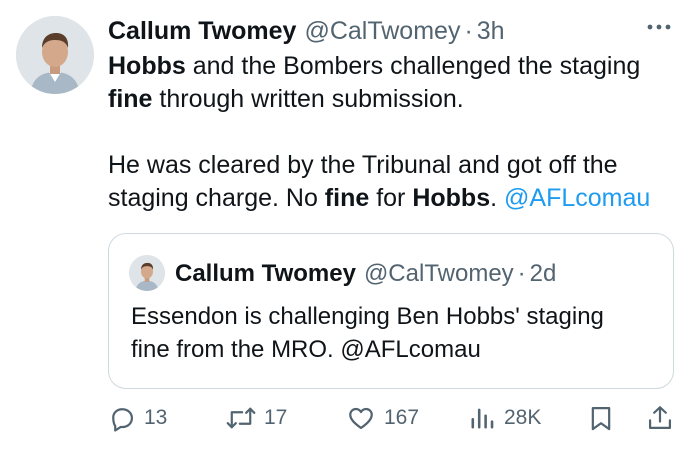 The height and width of the screenshot is (452, 690). Describe the element at coordinates (402, 417) in the screenshot. I see `like-count: 167` at that location.